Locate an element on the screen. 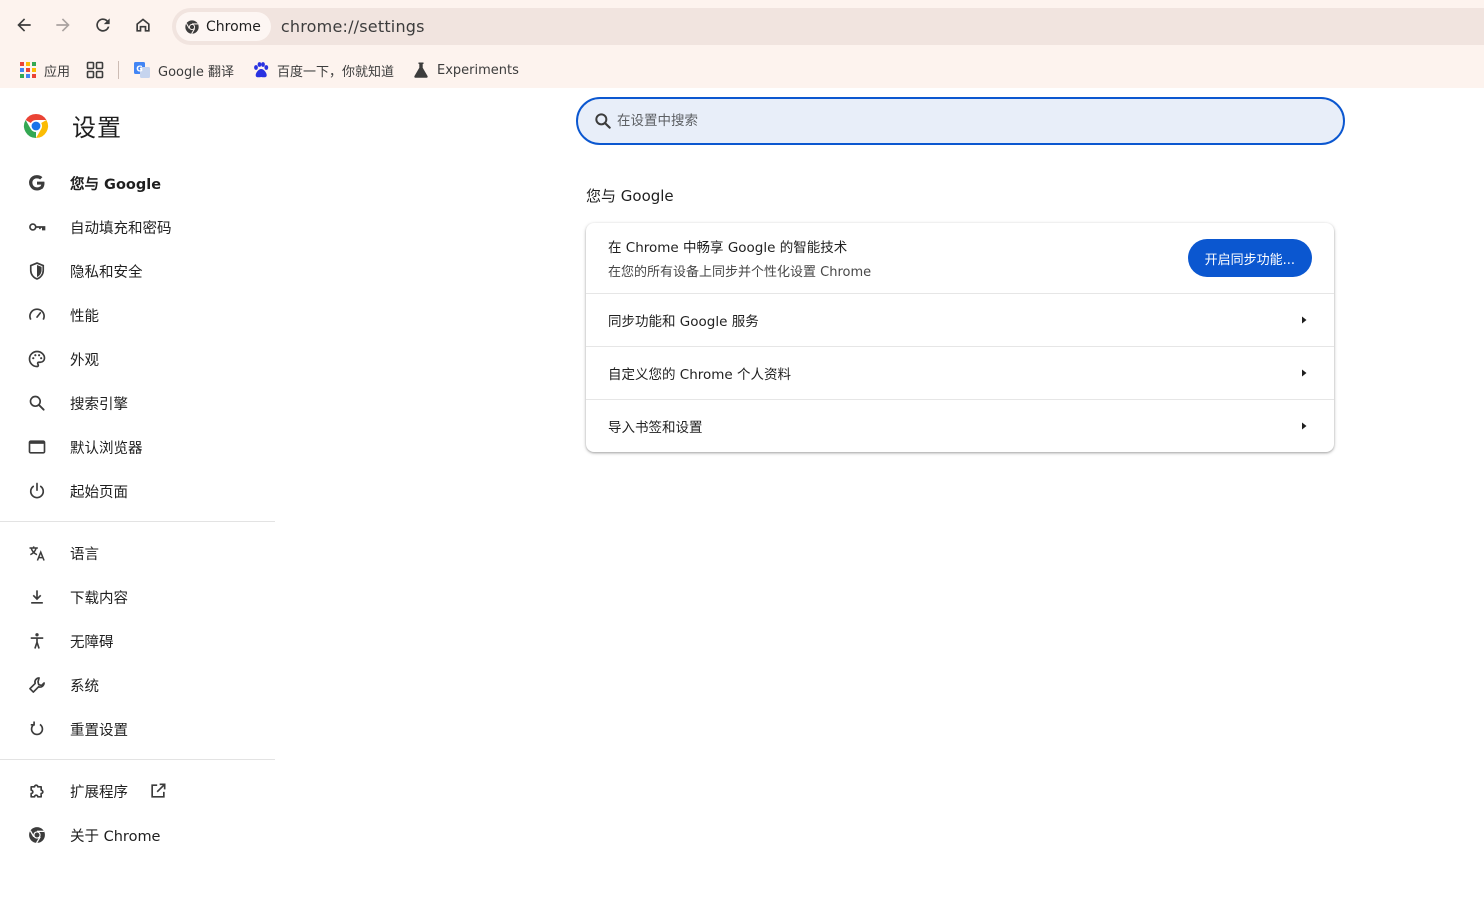  promo-title: 在 Chrome 中畅享 Google 的智能技术 is located at coordinates (728, 248).